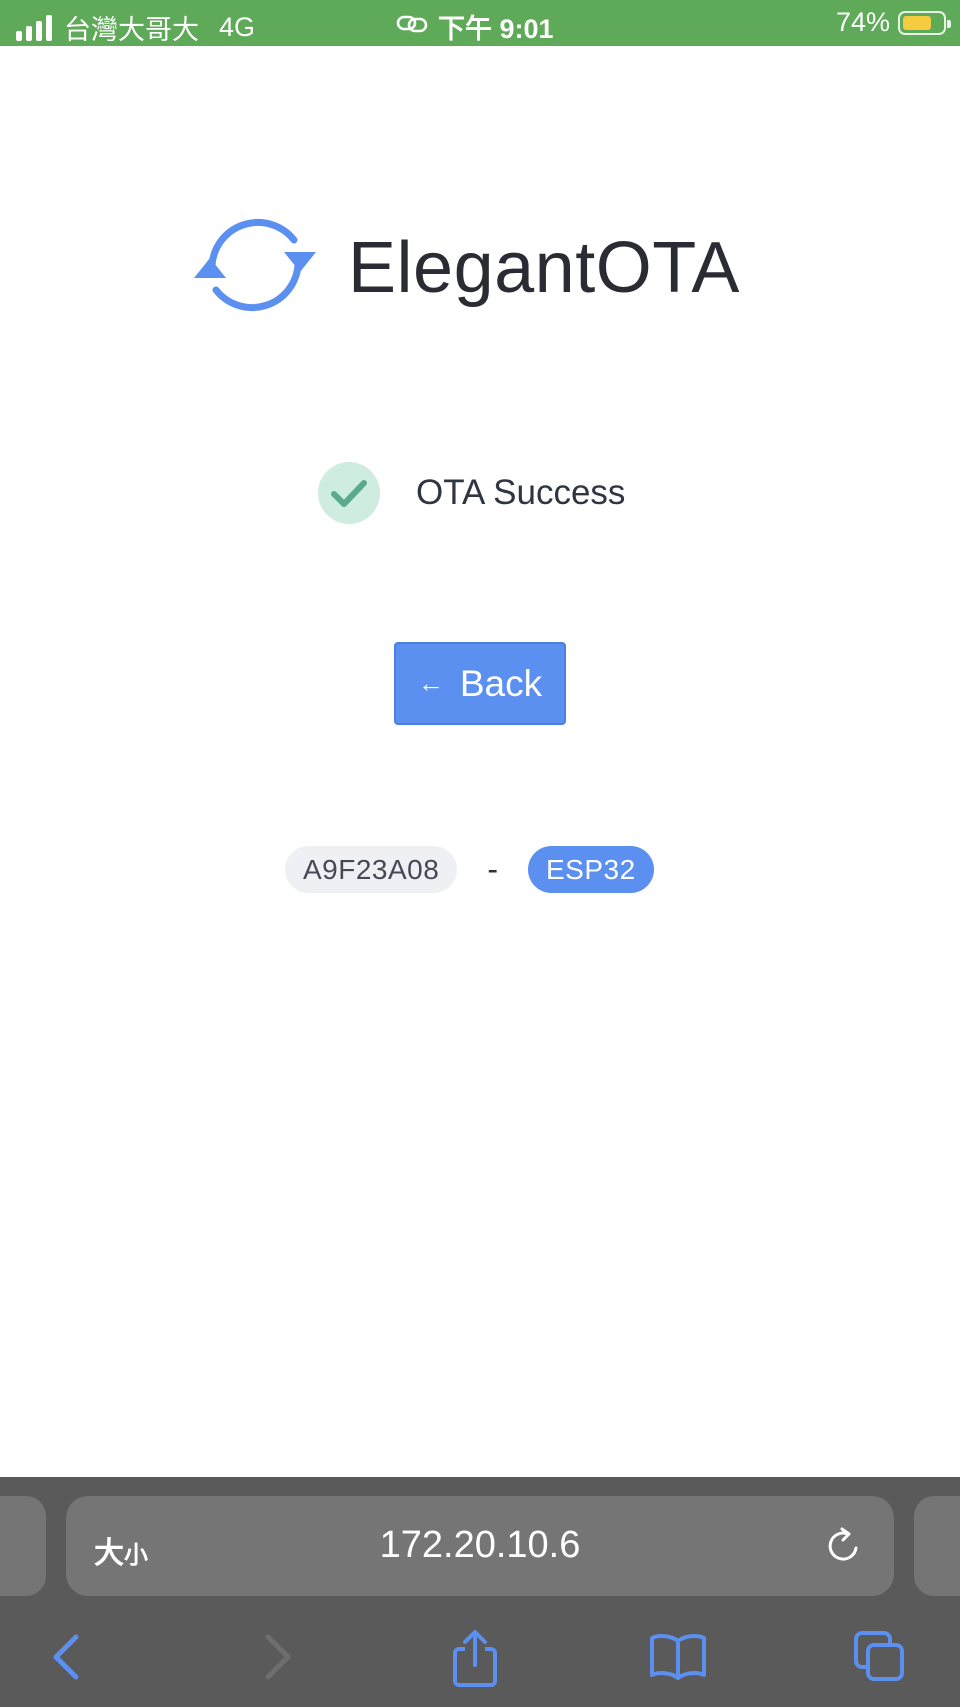 The height and width of the screenshot is (1707, 960). I want to click on bookmarks-icon, so click(678, 1659).